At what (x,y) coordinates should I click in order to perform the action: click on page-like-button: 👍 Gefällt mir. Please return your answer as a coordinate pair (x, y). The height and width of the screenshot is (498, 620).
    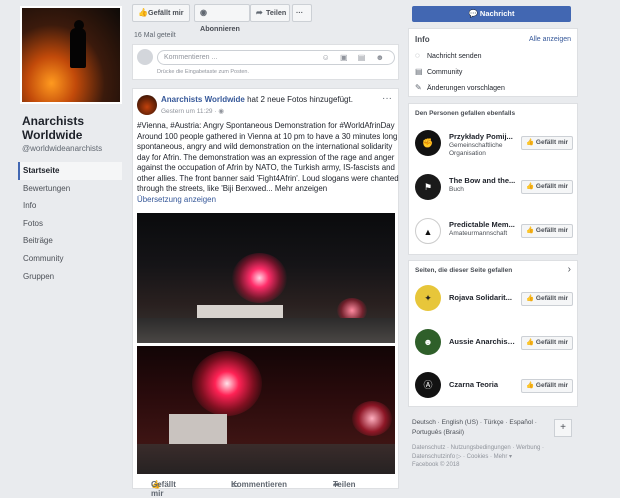
    Looking at the image, I should click on (161, 13).